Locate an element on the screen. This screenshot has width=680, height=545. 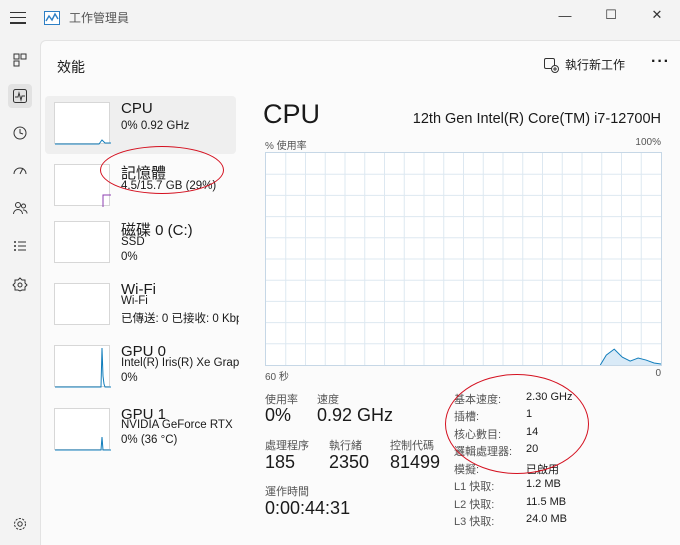
handles-label: 控制代碼 is located at coordinates (412, 446).